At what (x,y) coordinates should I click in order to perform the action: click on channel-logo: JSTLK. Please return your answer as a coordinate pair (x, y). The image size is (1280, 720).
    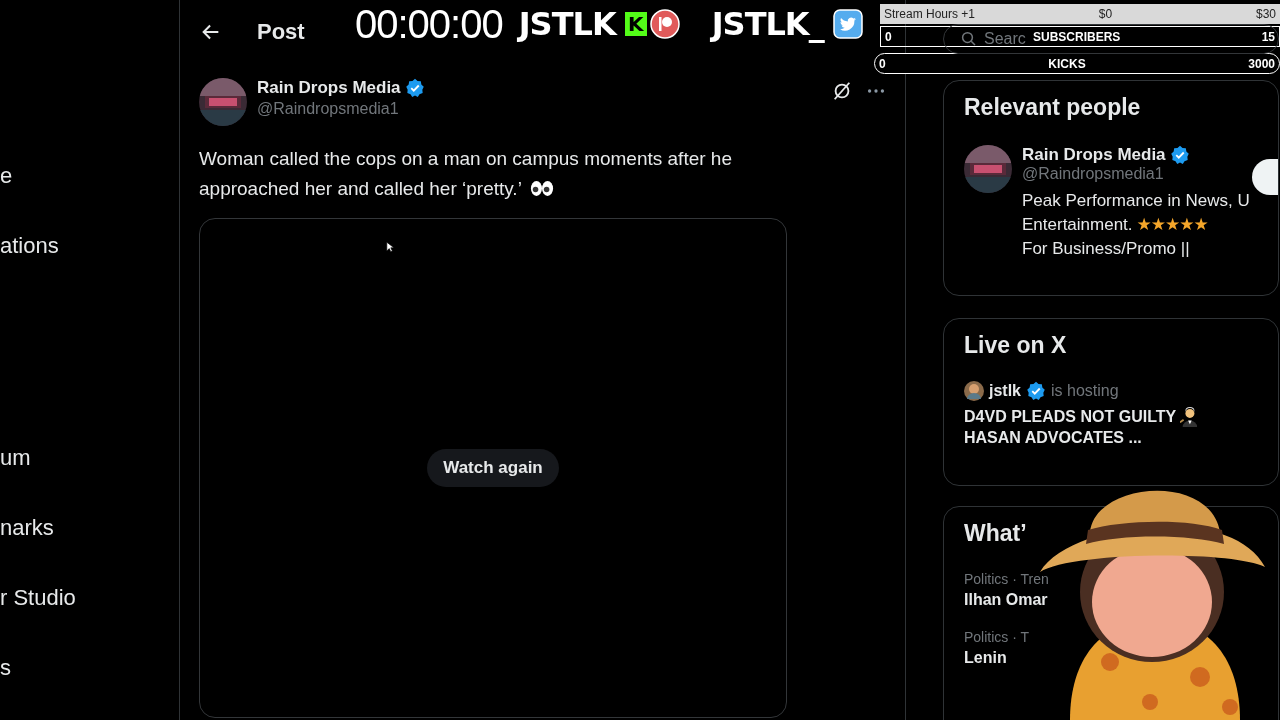
    Looking at the image, I should click on (567, 24).